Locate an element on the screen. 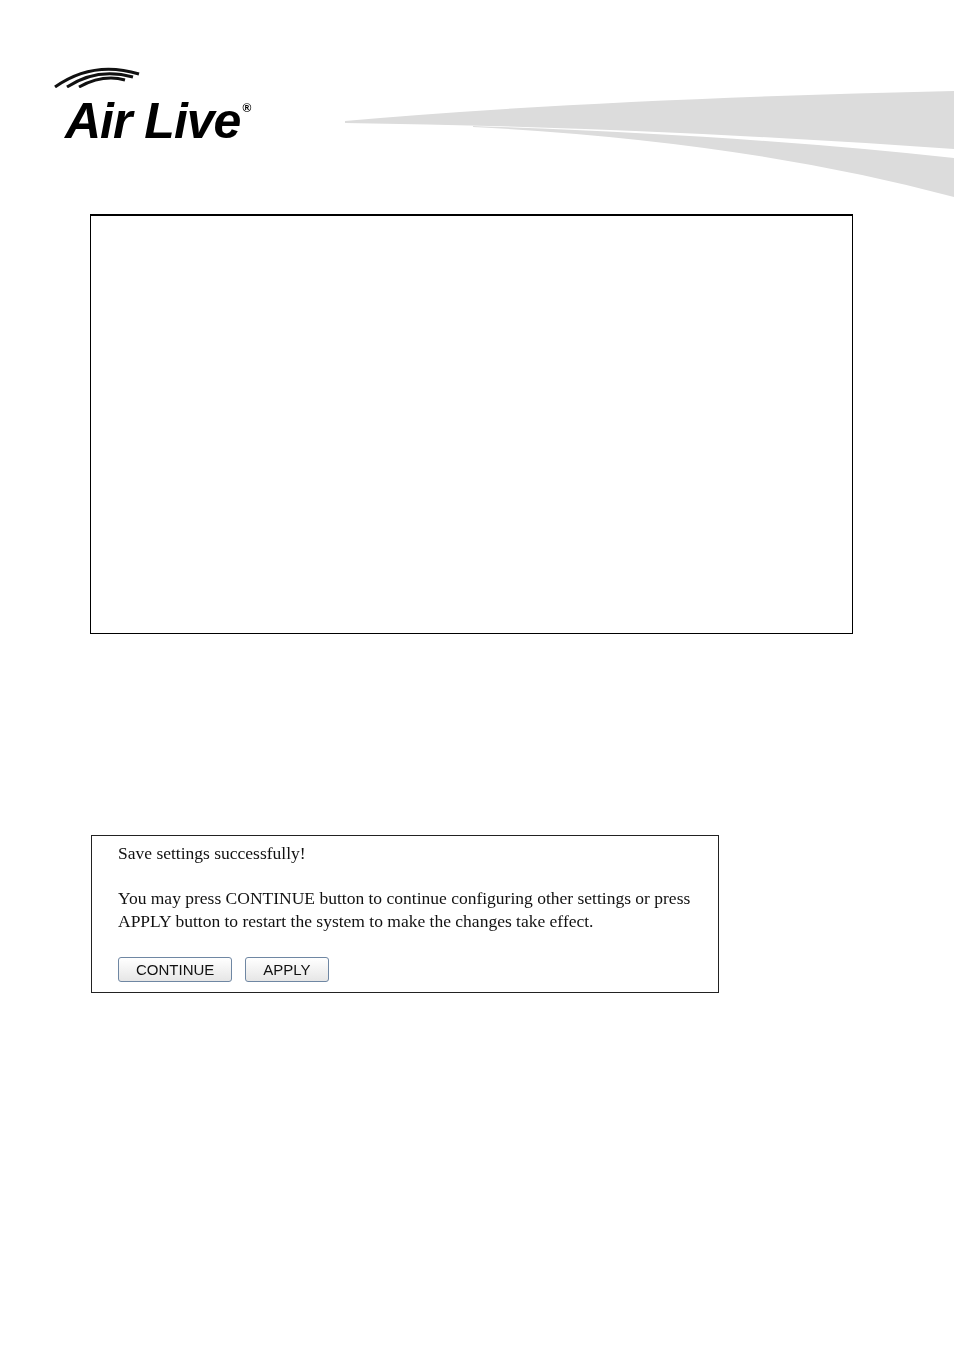 Image resolution: width=954 pixels, height=1350 pixels. logo-text: Air Live$^{®}$ is located at coordinates (158, 116).